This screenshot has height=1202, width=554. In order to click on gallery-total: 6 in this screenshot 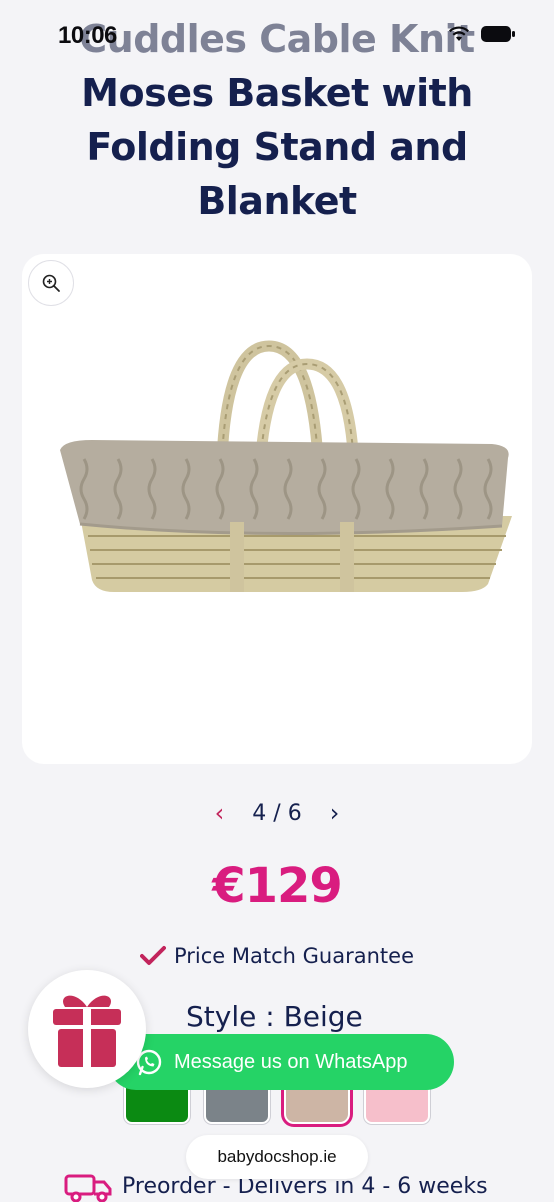, I will do `click(294, 813)`.